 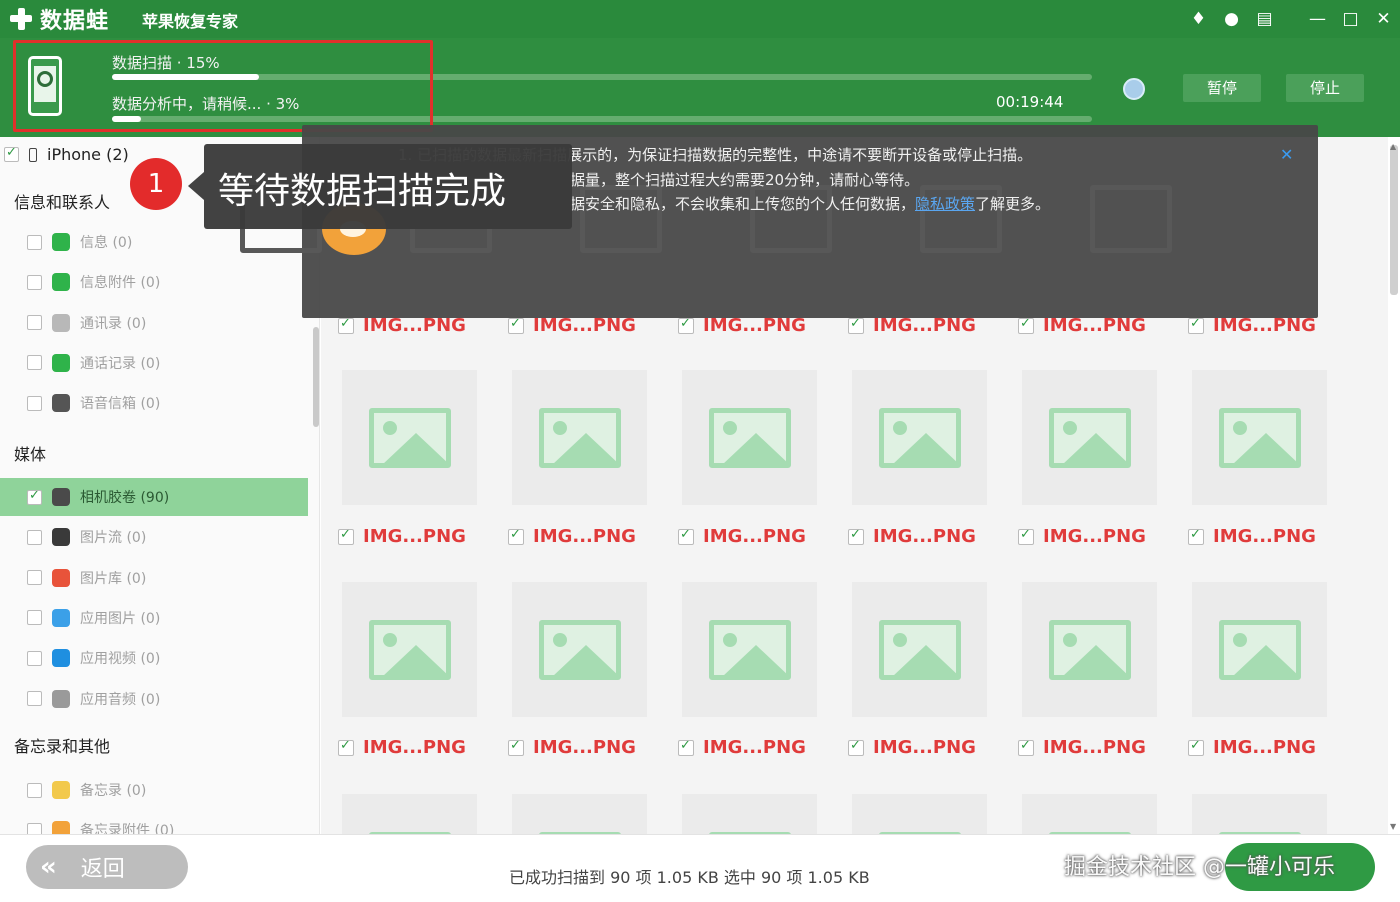 I want to click on sidebar-item: 图片库 (0), so click(x=154, y=578).